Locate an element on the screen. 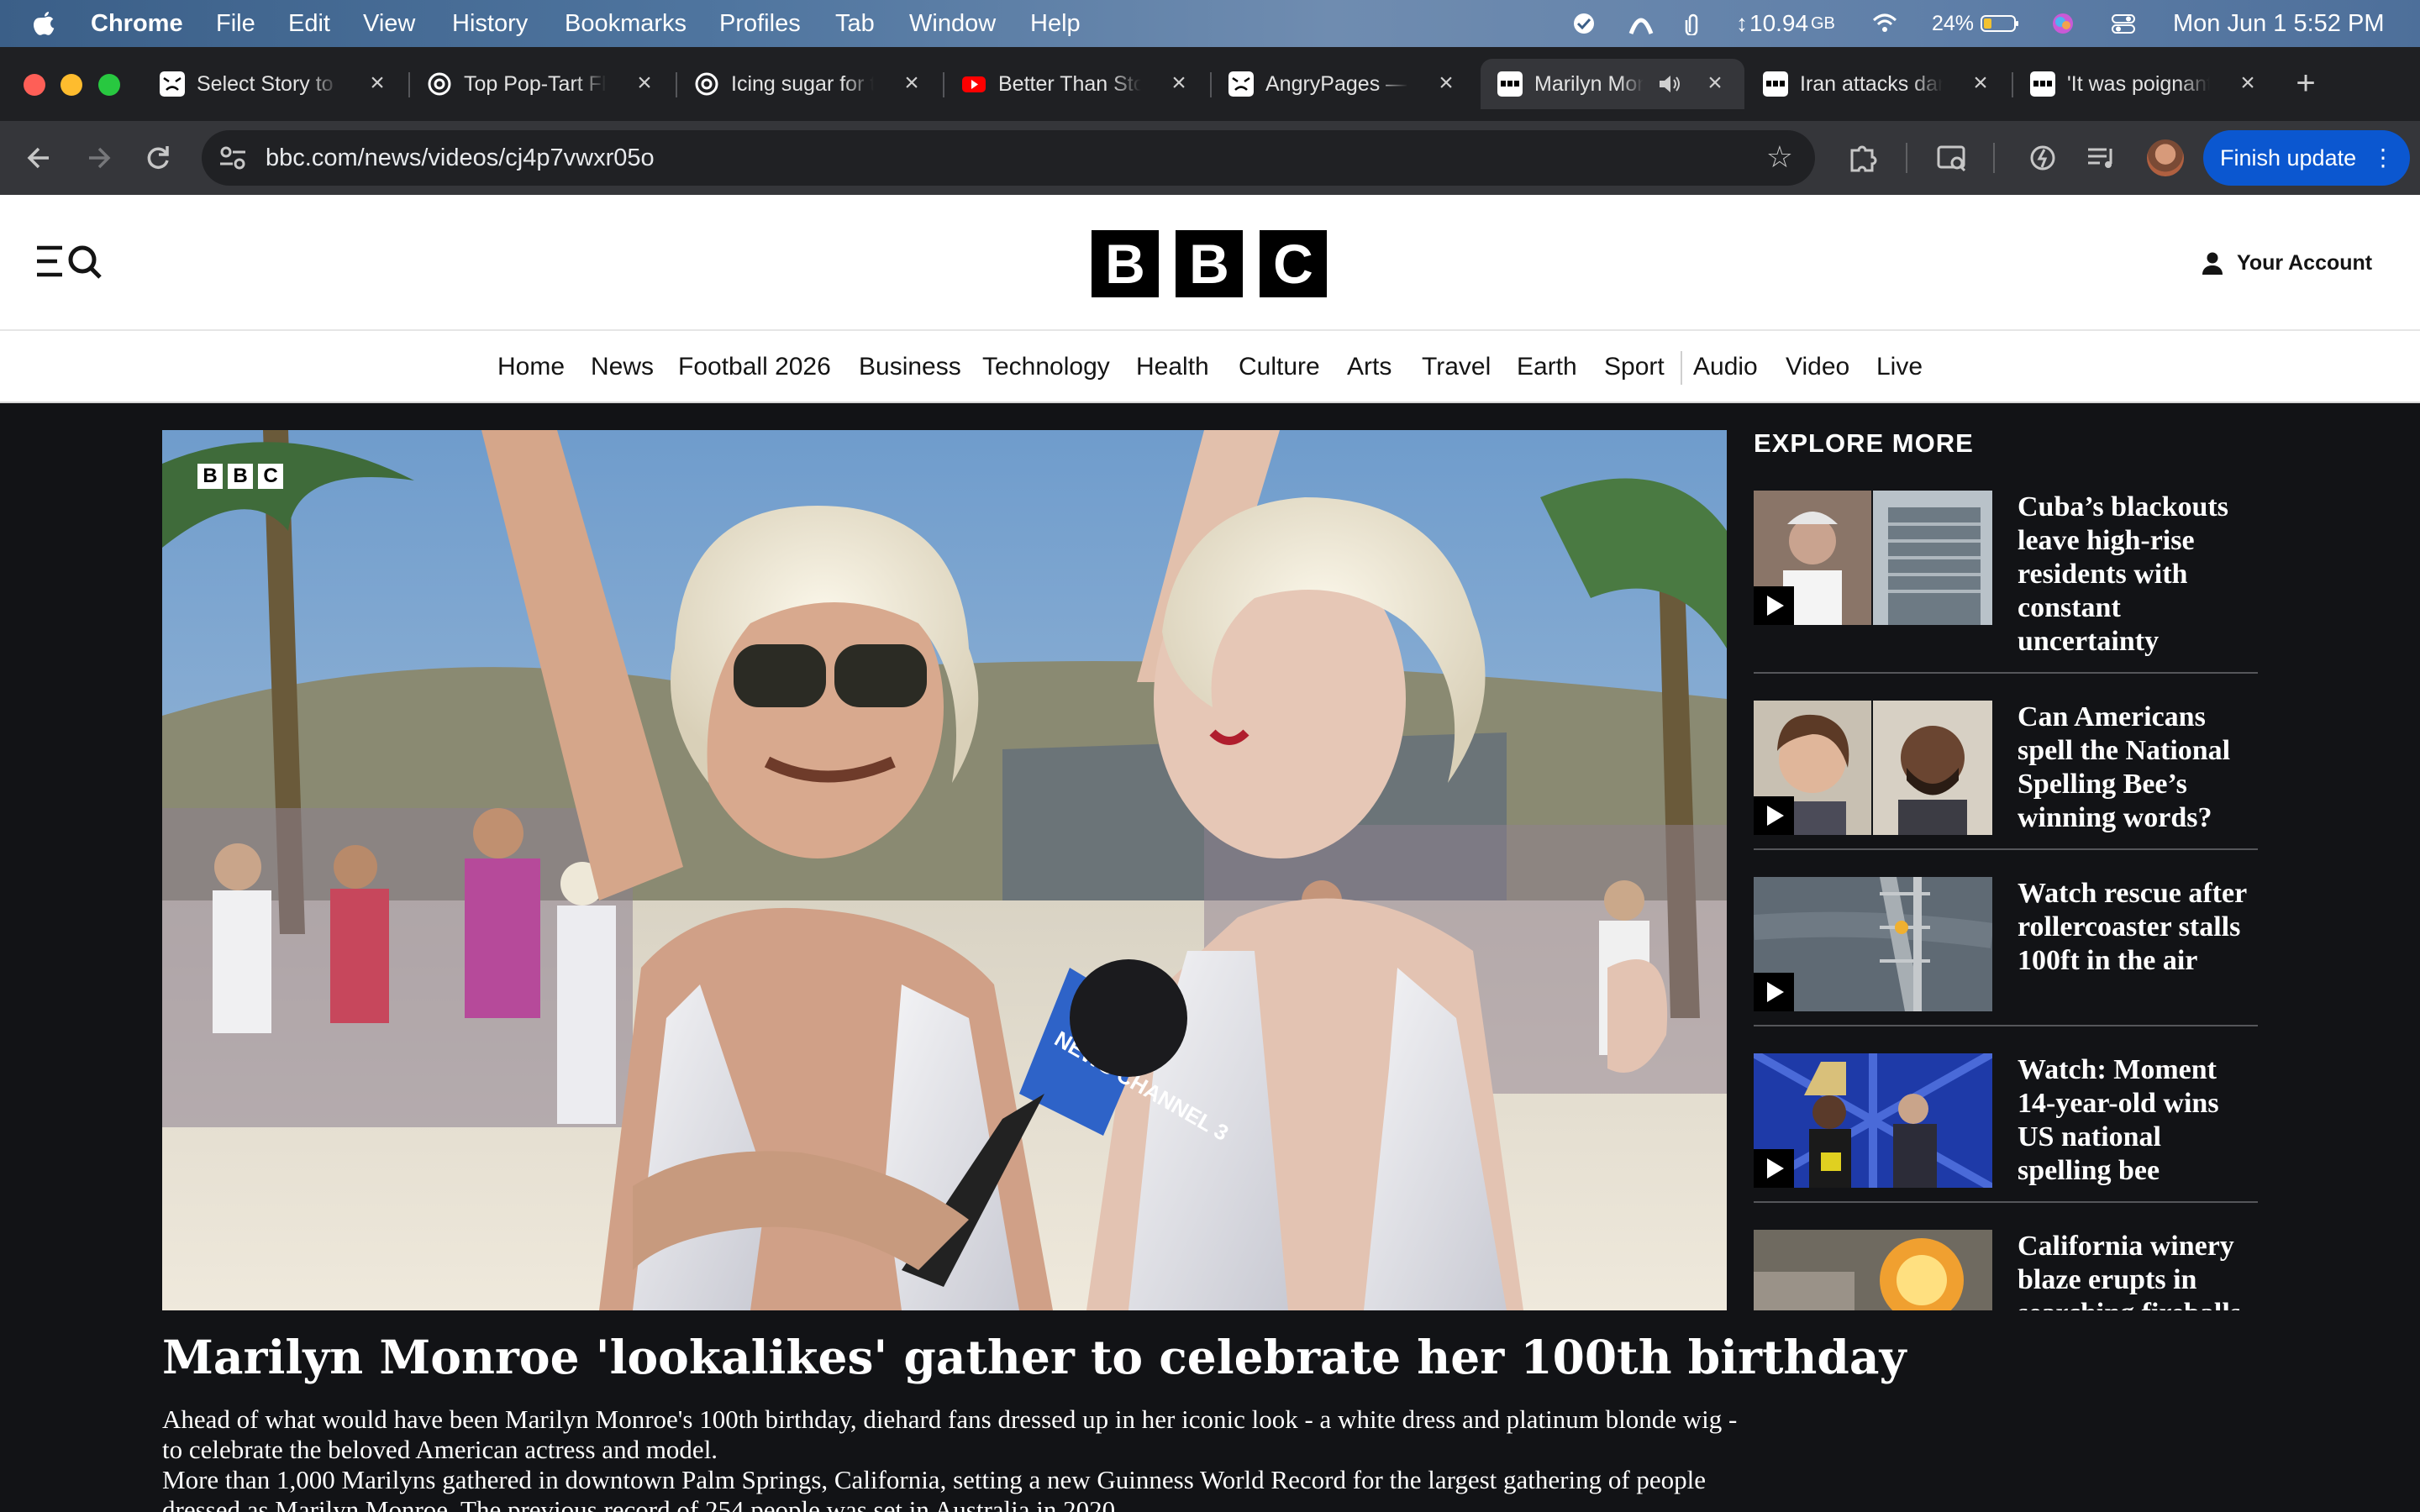  bookmark-star-icon: ☆ is located at coordinates (1780, 157).